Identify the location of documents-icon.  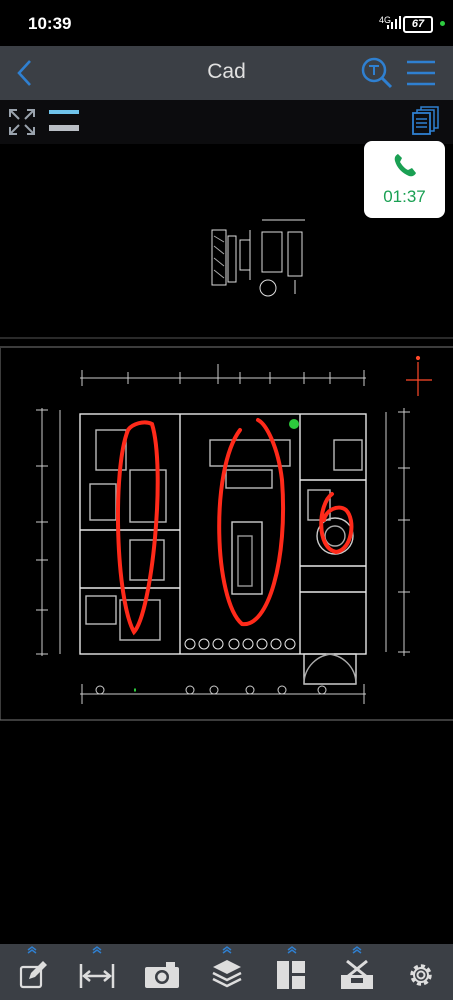
(426, 121).